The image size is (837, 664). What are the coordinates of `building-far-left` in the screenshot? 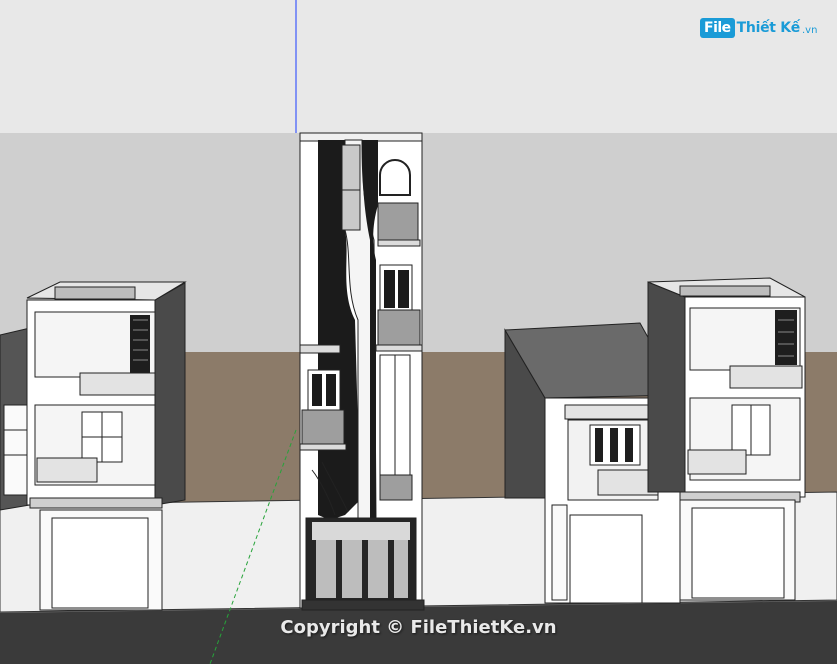 It's located at (15, 419).